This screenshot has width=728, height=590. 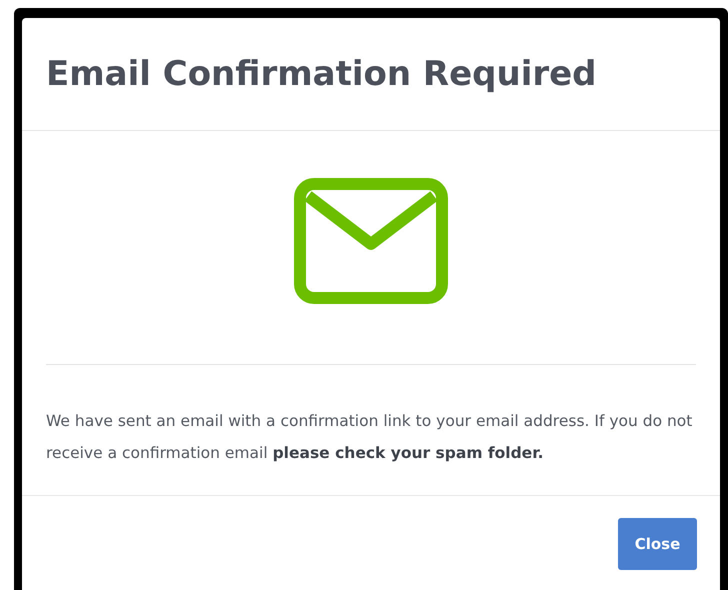 What do you see at coordinates (371, 241) in the screenshot?
I see `envelope-icon` at bounding box center [371, 241].